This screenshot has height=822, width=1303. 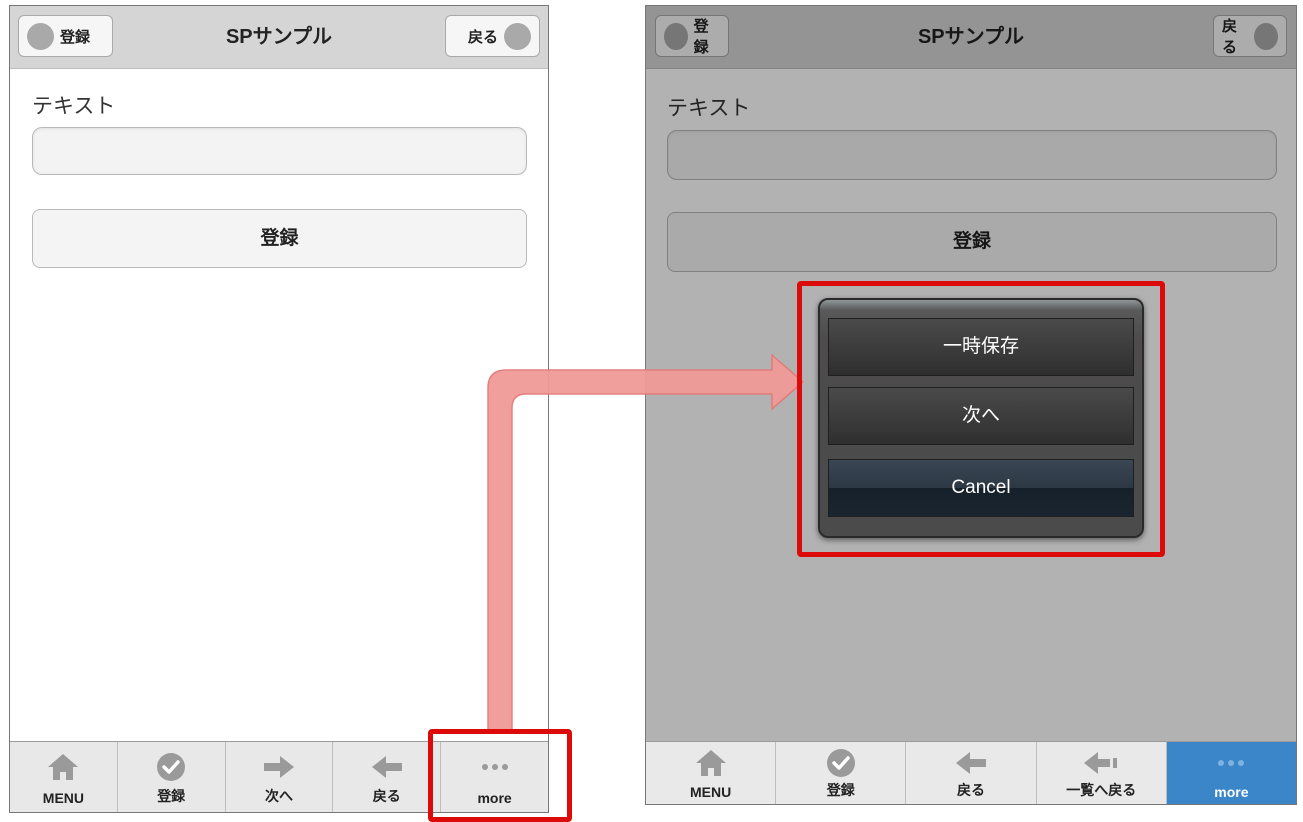 I want to click on tab-next: 次へ, so click(x=280, y=777).